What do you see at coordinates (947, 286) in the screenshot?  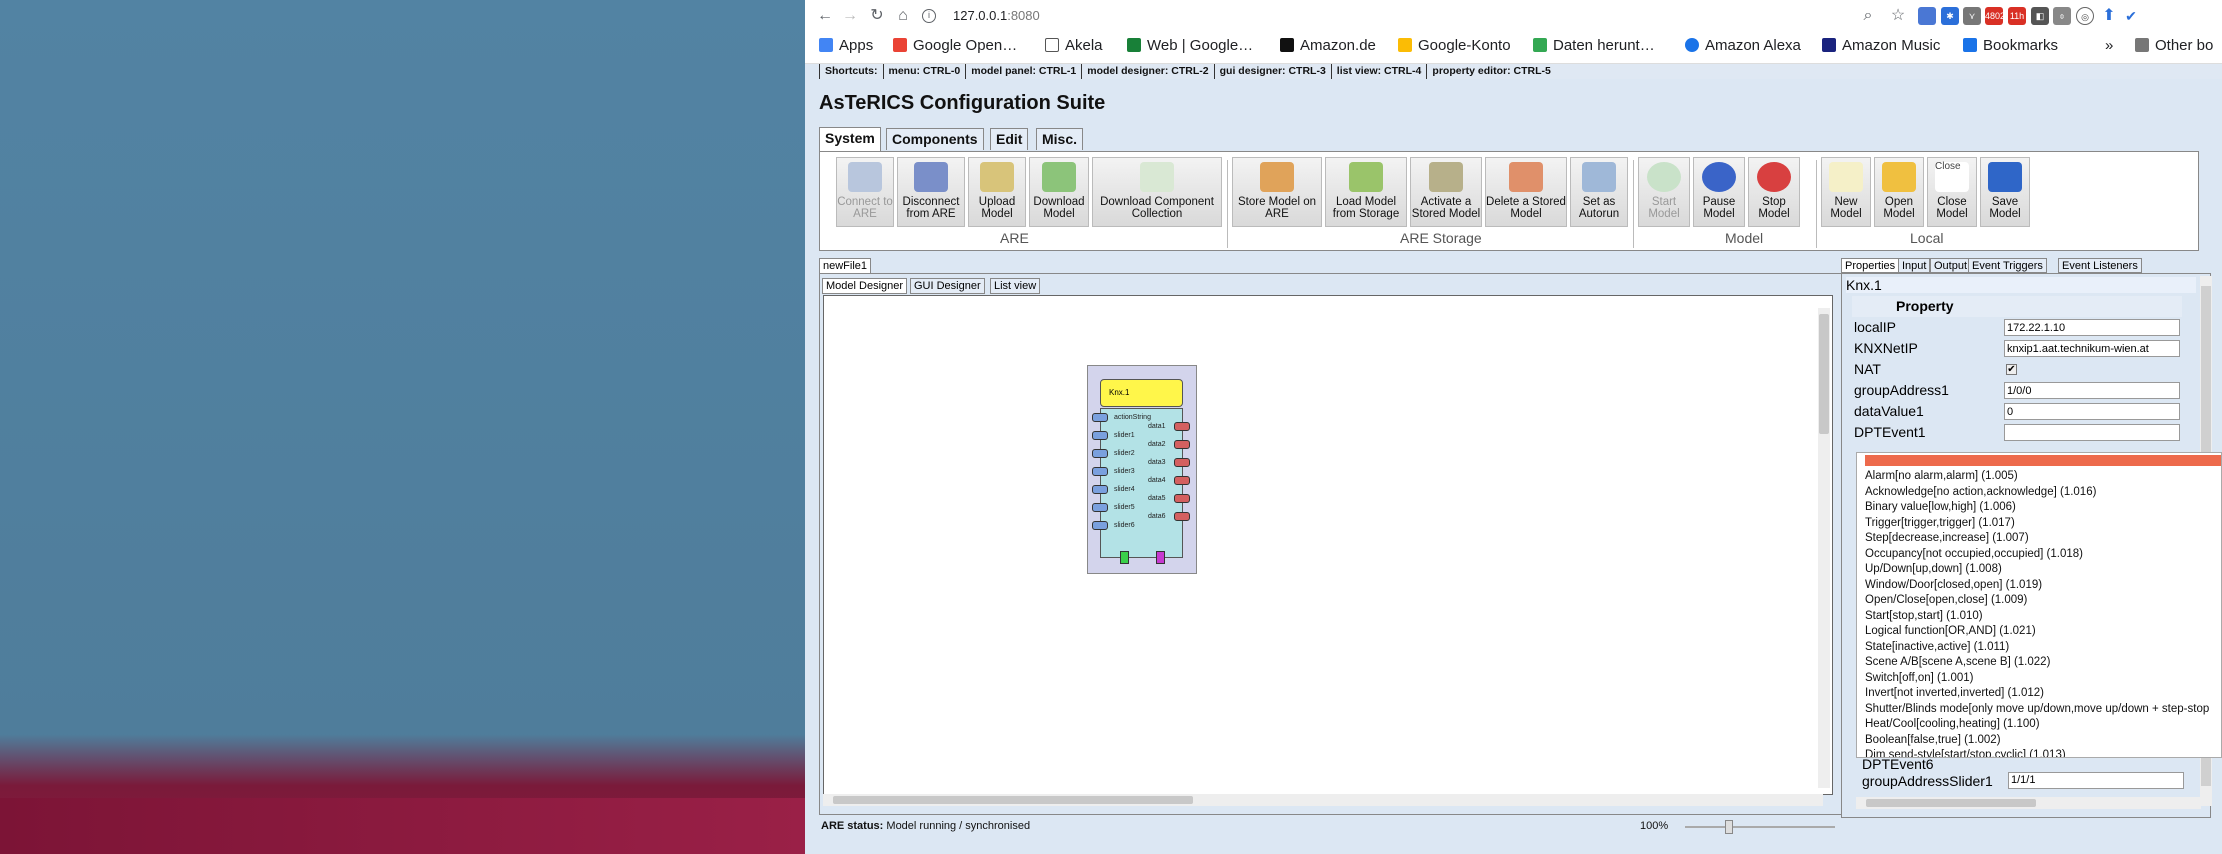 I see `tab-gui-designer: GUI Designer` at bounding box center [947, 286].